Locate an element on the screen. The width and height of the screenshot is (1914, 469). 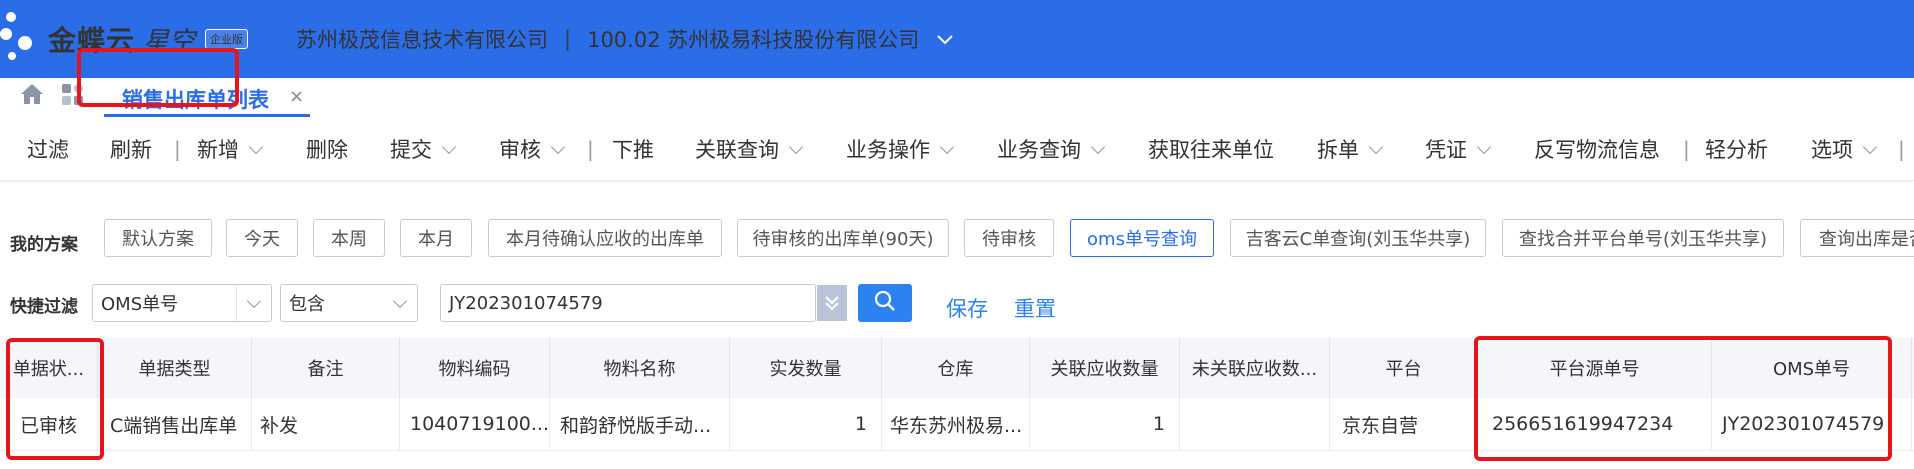
toolbar-get-partner: 获取往来单位 is located at coordinates (1211, 149).